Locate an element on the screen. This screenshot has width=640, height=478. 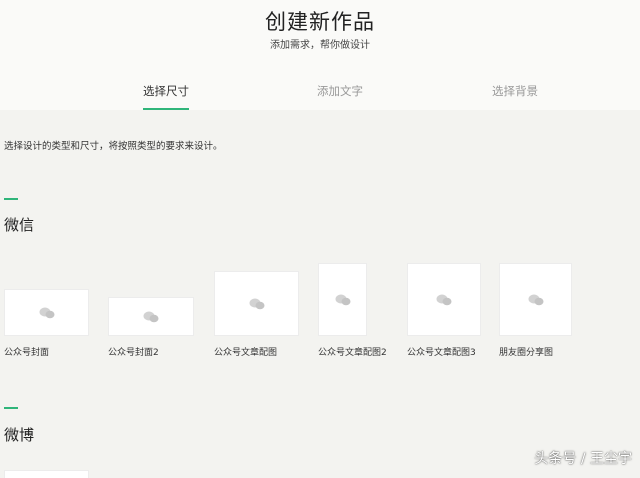
template-label: 公众号封面2 is located at coordinates (133, 353).